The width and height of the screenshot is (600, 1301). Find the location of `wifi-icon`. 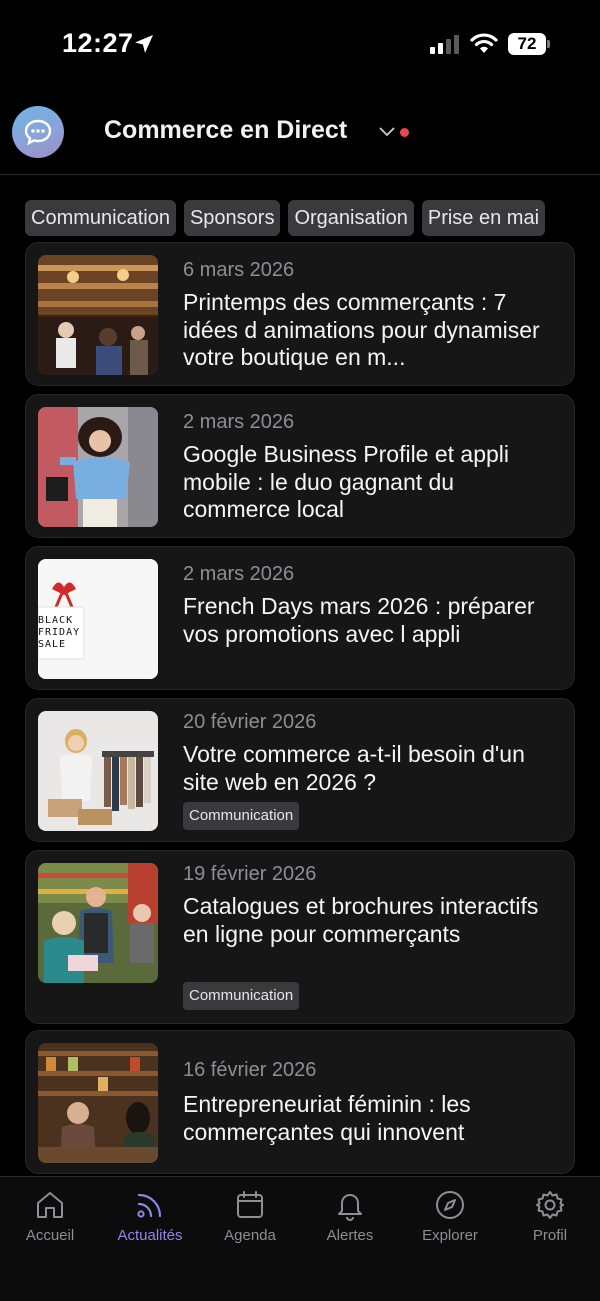

wifi-icon is located at coordinates (484, 43).